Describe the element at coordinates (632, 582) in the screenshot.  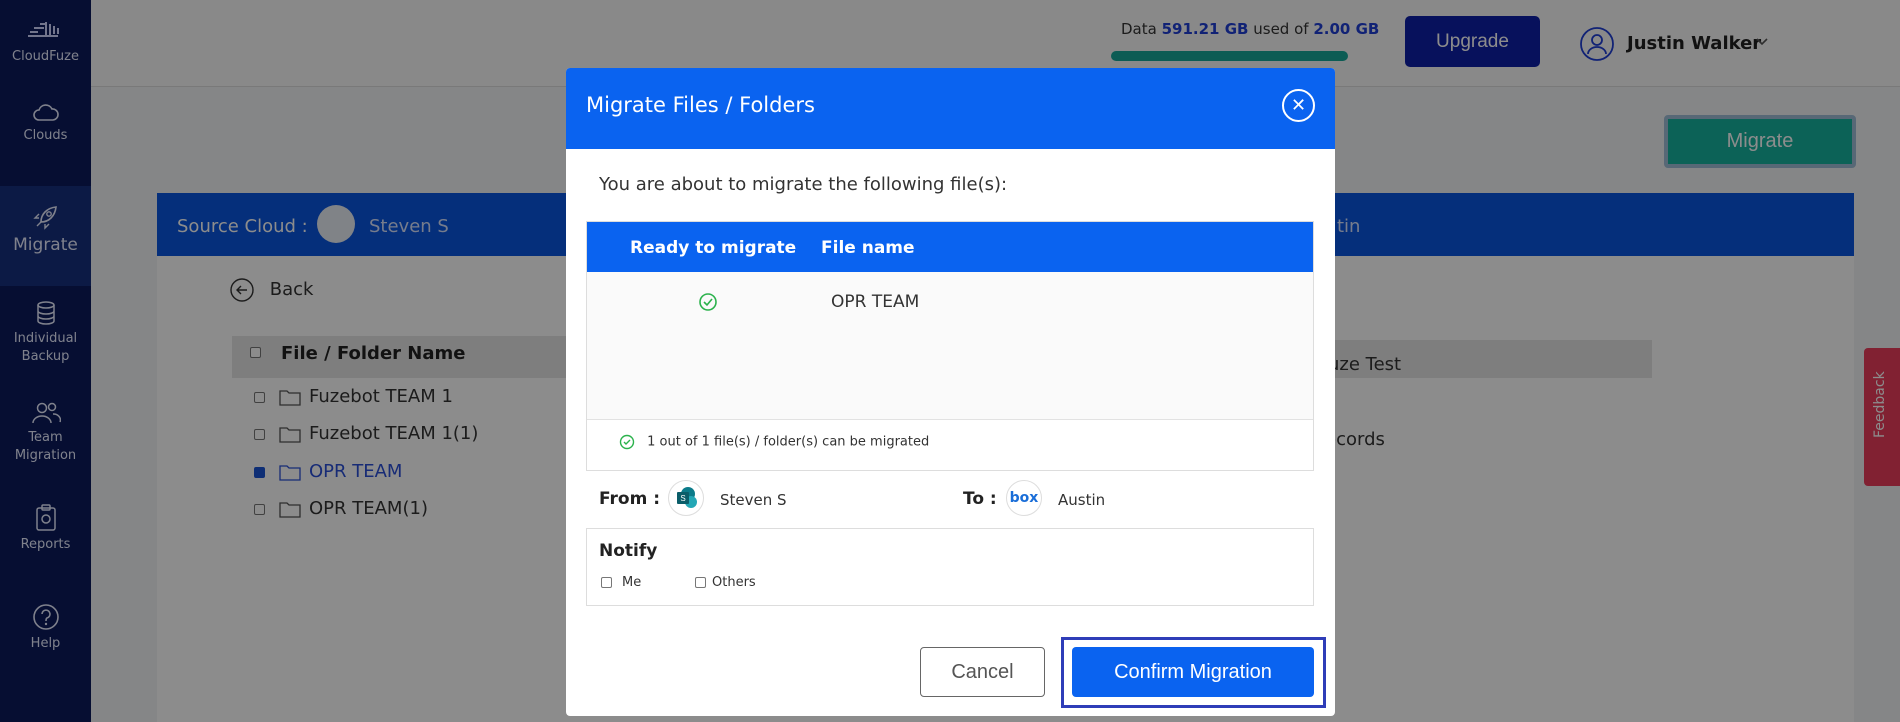
I see `notify-me-label: Me` at that location.